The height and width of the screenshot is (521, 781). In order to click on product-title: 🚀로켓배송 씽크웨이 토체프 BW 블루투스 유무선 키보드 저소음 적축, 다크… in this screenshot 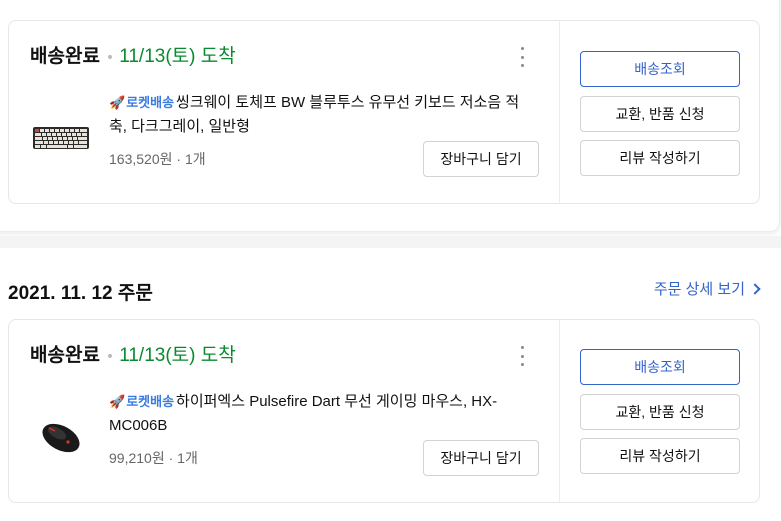, I will do `click(321, 115)`.